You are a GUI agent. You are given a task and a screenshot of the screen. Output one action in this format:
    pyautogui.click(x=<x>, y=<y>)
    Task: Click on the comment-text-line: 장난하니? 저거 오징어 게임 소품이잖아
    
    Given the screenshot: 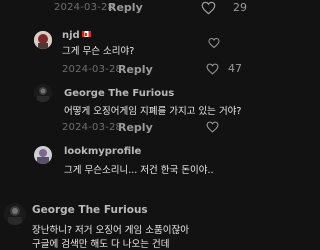 What is the action you would take?
    pyautogui.click(x=110, y=230)
    